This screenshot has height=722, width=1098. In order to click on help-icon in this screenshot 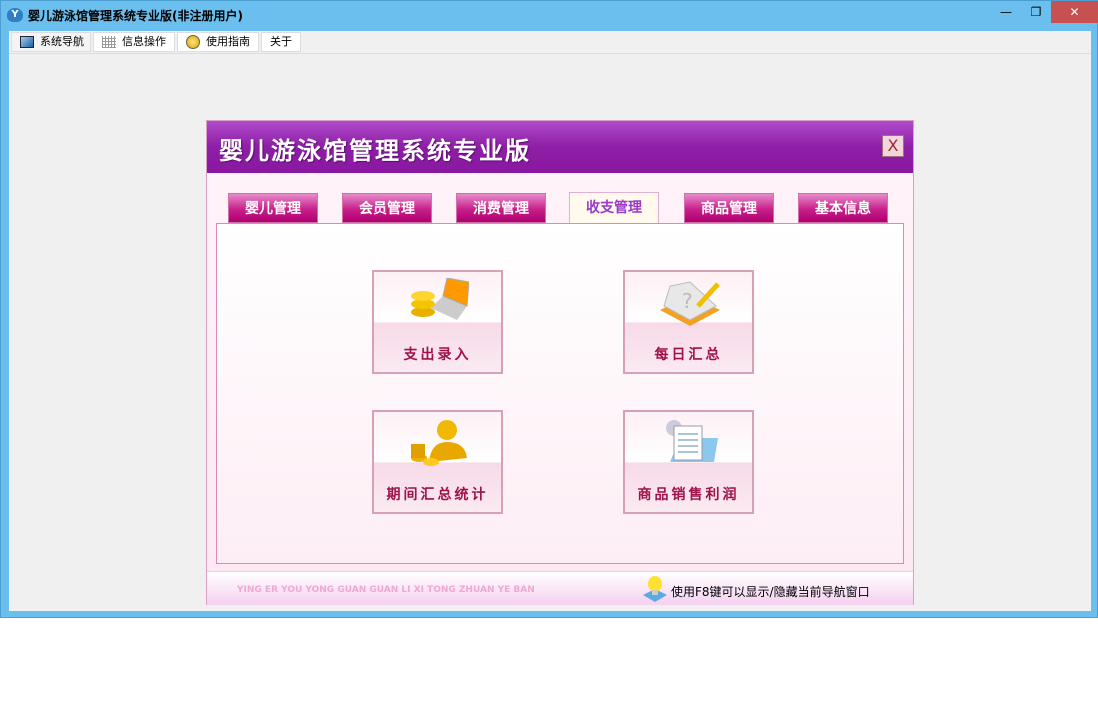, I will do `click(193, 42)`.